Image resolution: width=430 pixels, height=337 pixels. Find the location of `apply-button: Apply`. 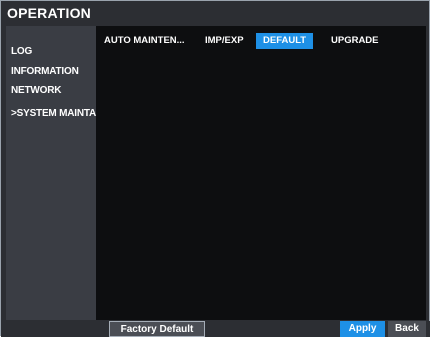

apply-button: Apply is located at coordinates (362, 329).